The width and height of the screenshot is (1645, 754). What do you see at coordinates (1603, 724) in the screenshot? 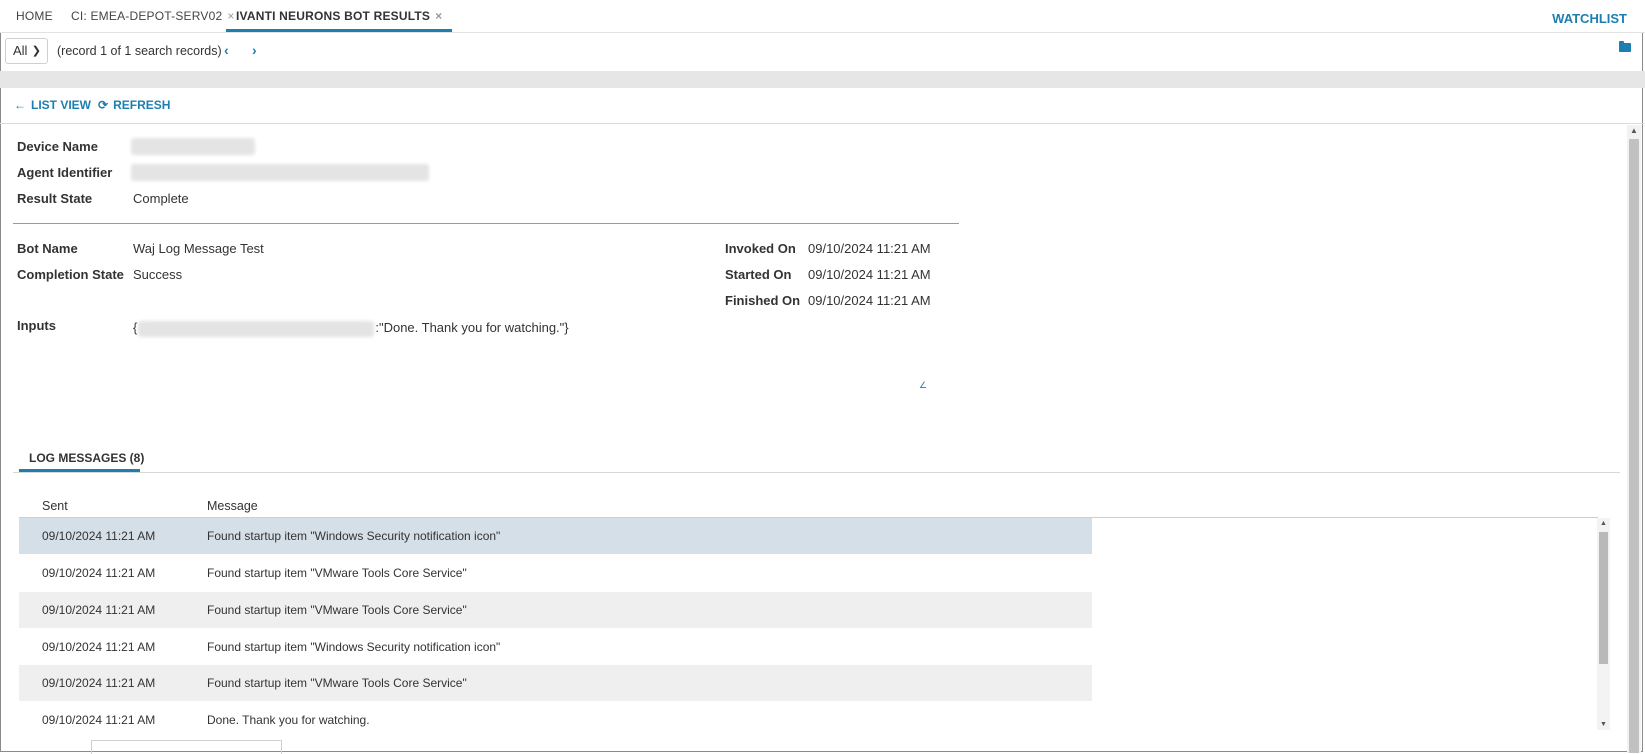
I see `scroll-down-icon: ▼` at bounding box center [1603, 724].